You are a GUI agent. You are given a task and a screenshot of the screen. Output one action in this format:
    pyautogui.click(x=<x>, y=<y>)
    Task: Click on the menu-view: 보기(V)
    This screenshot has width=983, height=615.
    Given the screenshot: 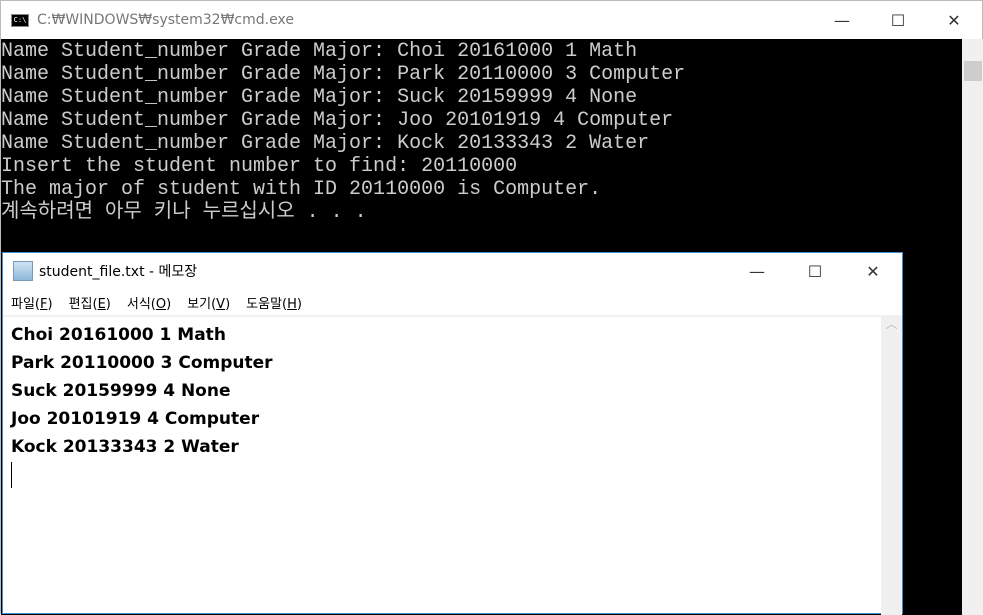 What is the action you would take?
    pyautogui.click(x=208, y=302)
    